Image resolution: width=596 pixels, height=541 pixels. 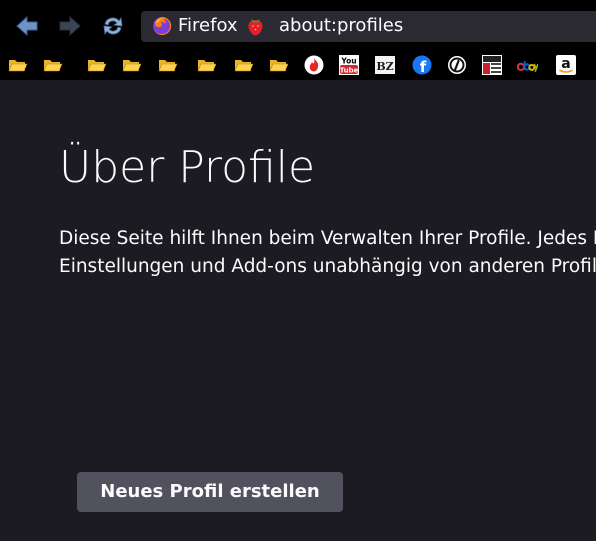 I want to click on newspaper-icon, so click(x=491, y=64).